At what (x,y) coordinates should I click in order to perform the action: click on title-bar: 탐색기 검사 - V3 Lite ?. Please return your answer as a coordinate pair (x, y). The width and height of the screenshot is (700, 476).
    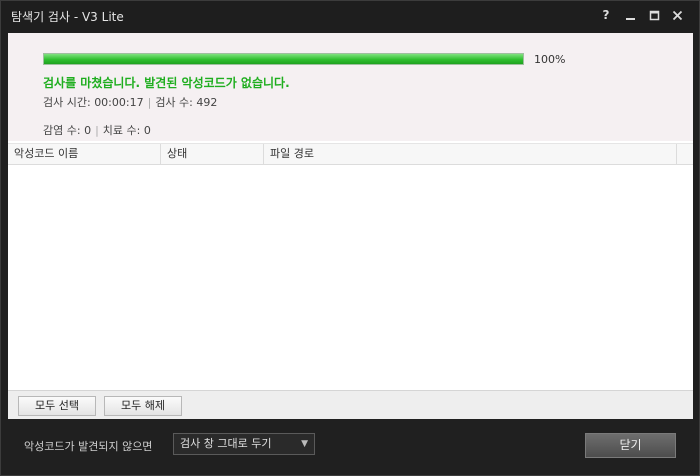
    Looking at the image, I should click on (350, 15).